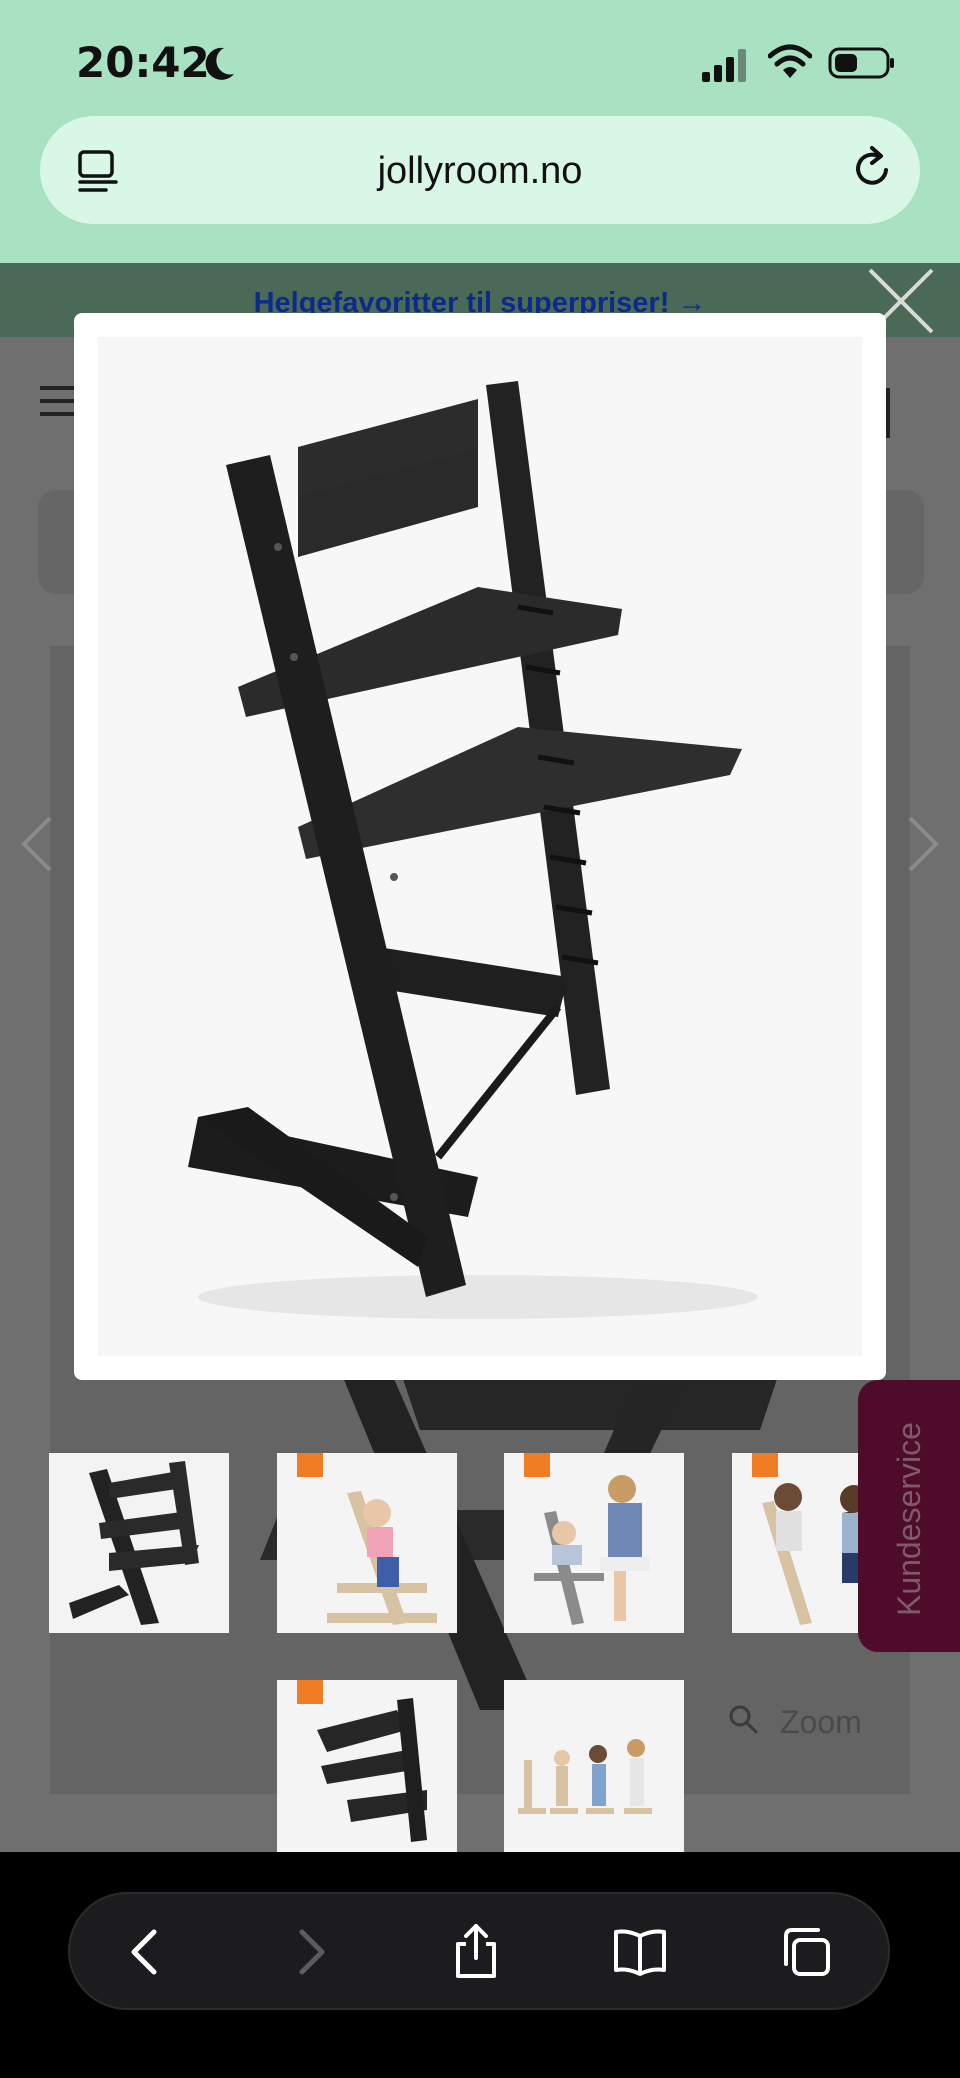 The height and width of the screenshot is (2078, 960). What do you see at coordinates (922, 844) in the screenshot?
I see `next-image-icon` at bounding box center [922, 844].